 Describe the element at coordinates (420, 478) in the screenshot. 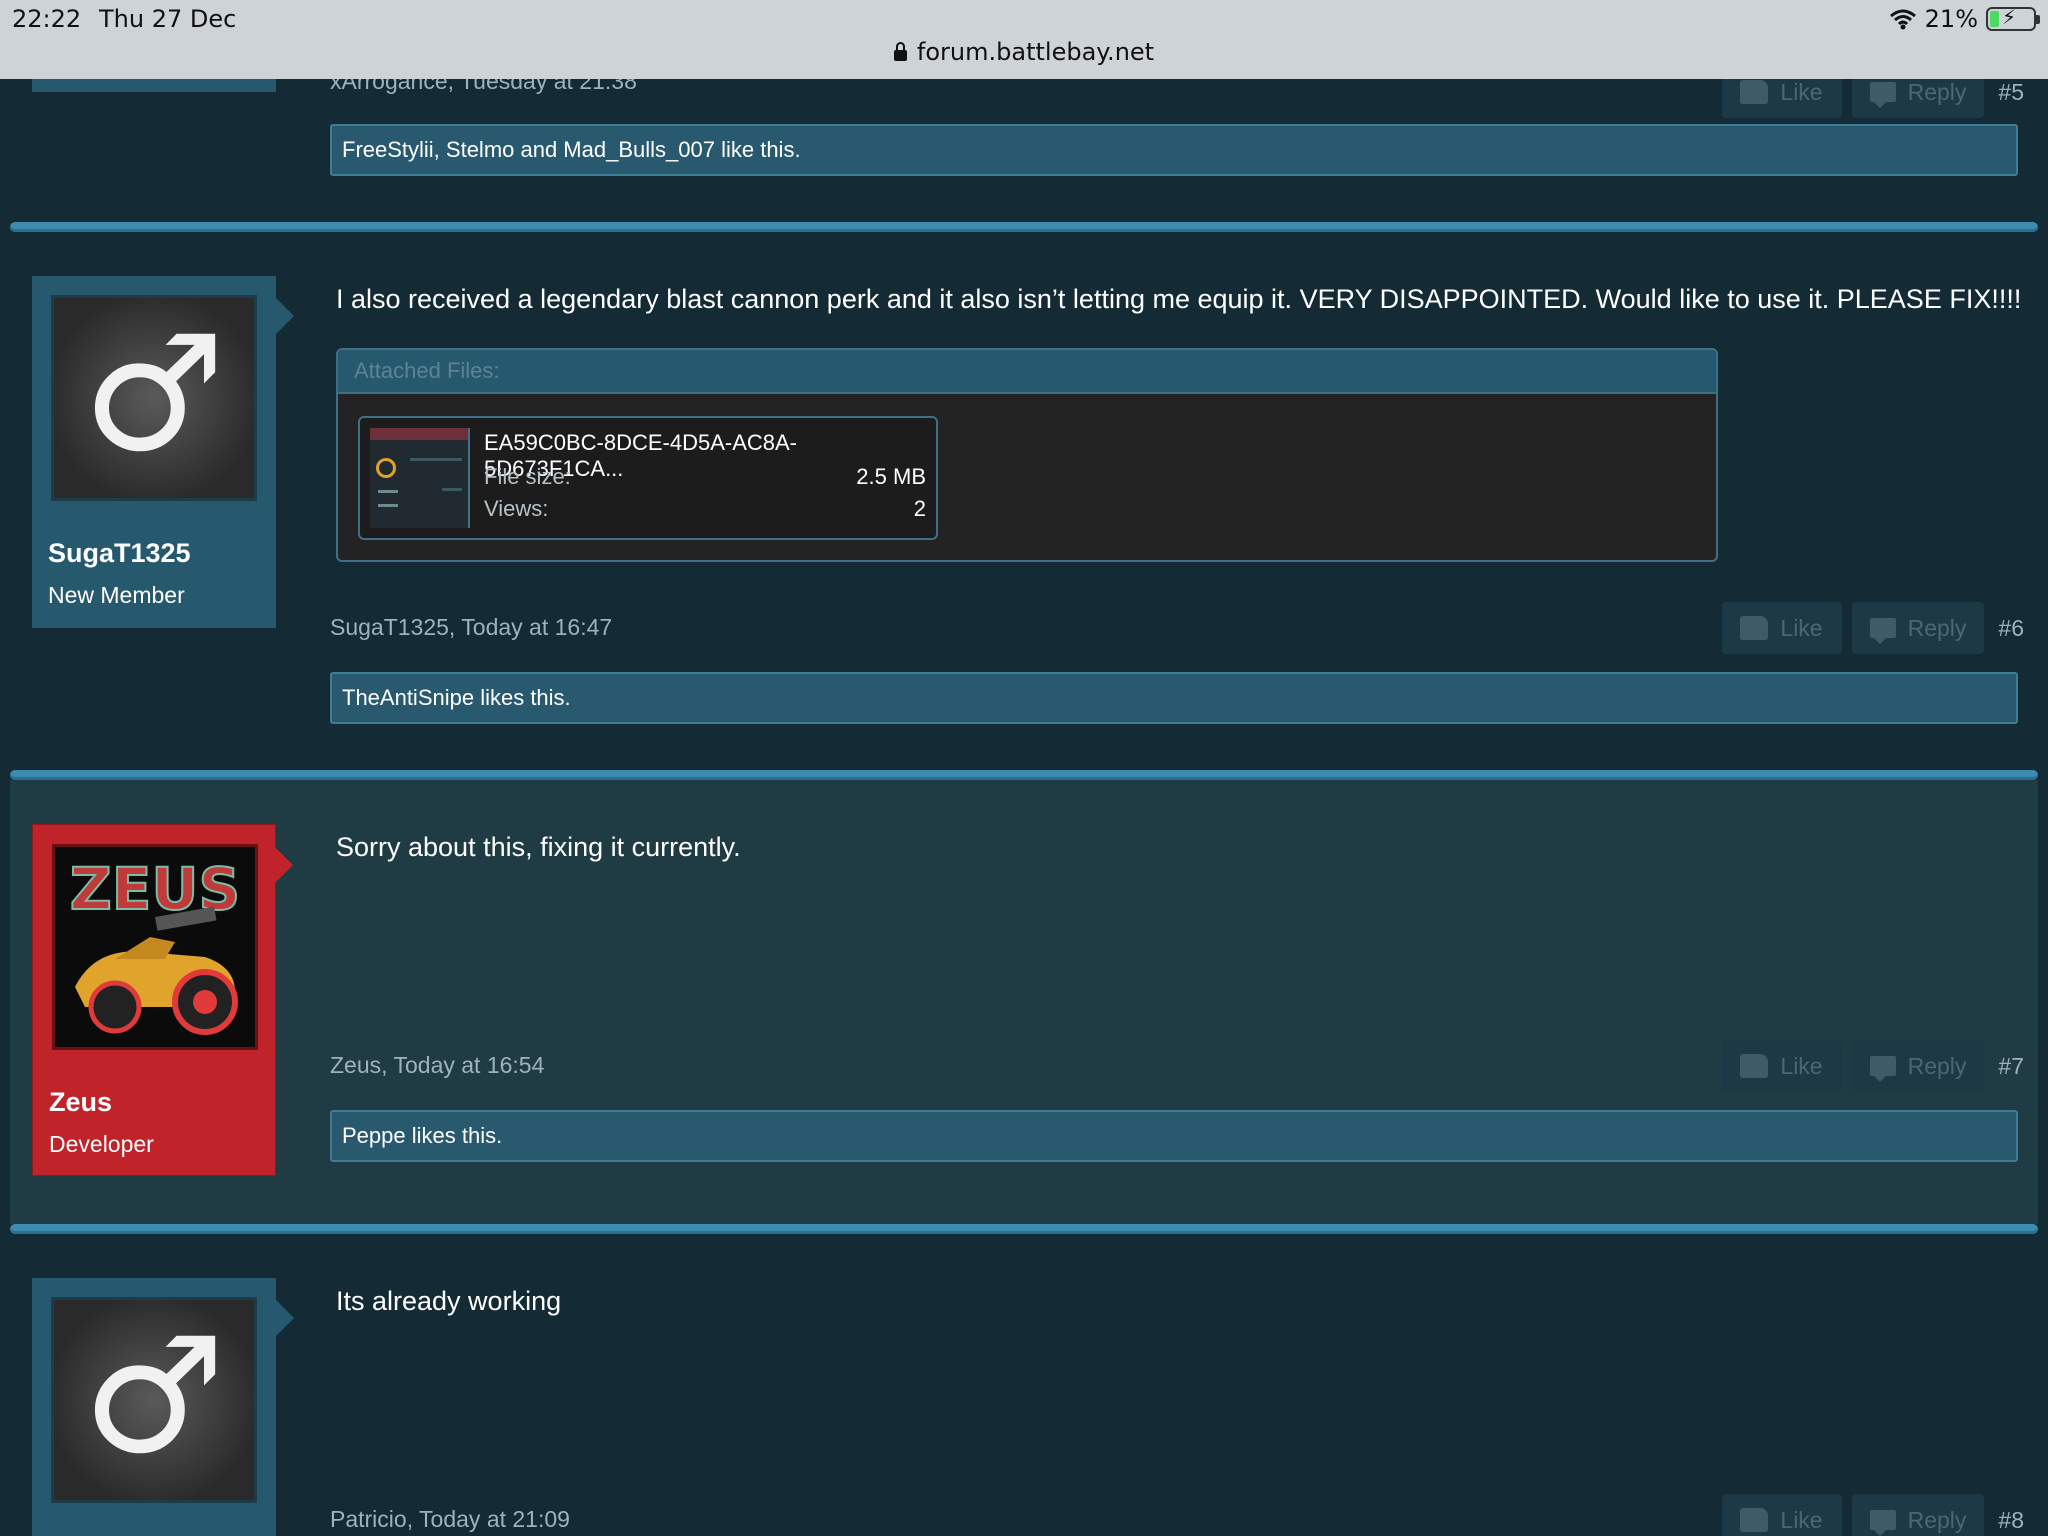

I see `attachment-thumbnail` at that location.